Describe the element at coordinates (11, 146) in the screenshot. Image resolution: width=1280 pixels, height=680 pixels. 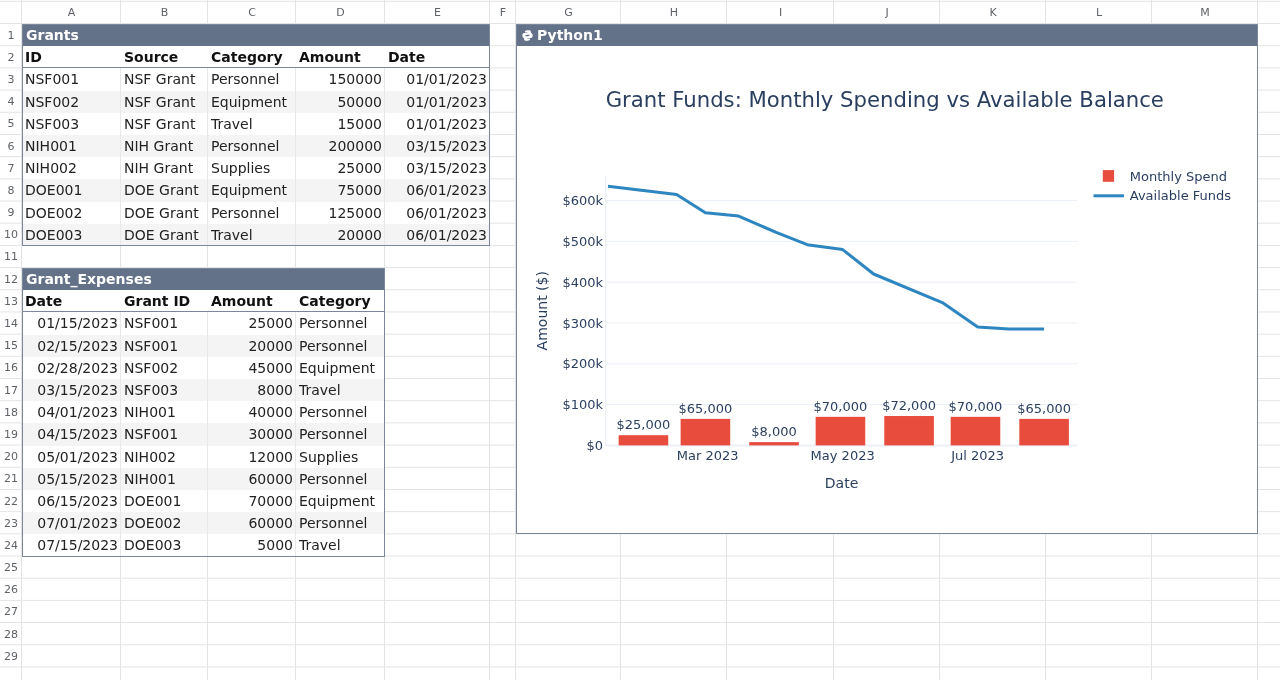
I see `row-header: 6` at that location.